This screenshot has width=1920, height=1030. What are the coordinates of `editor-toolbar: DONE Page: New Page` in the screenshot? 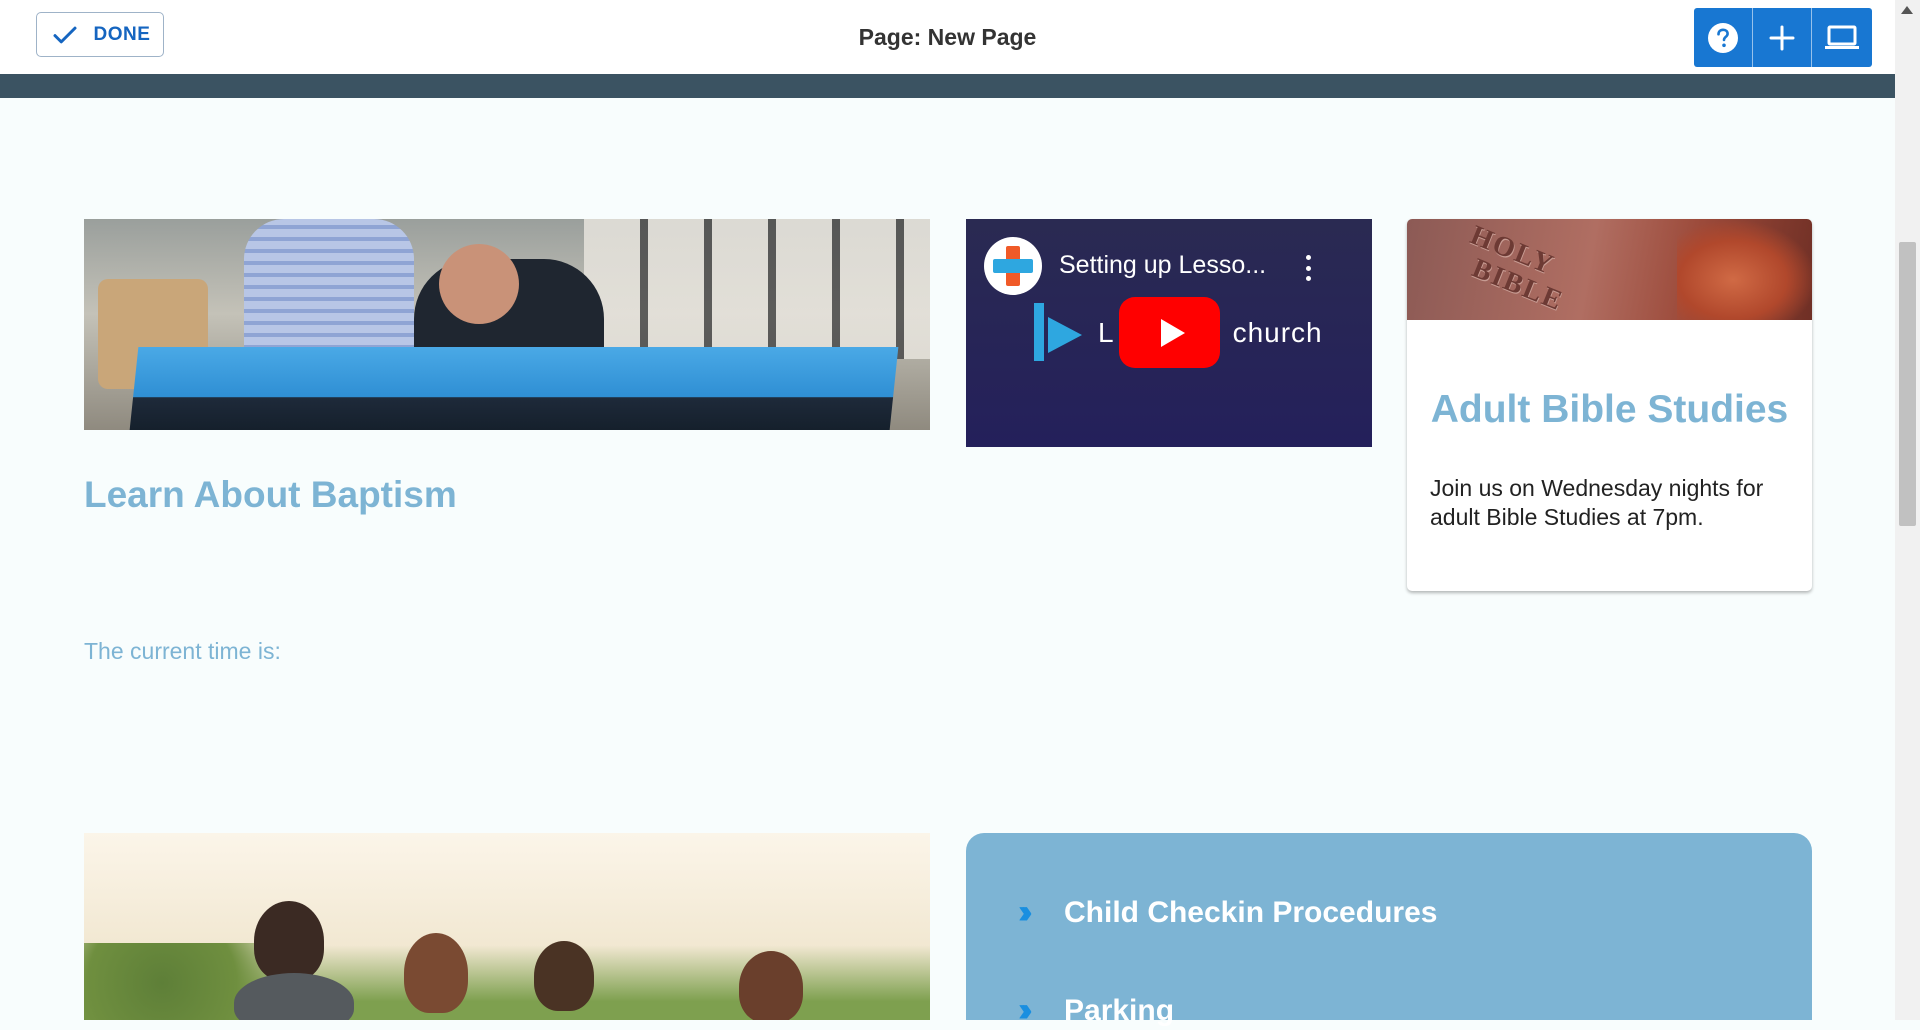 It's located at (947, 37).